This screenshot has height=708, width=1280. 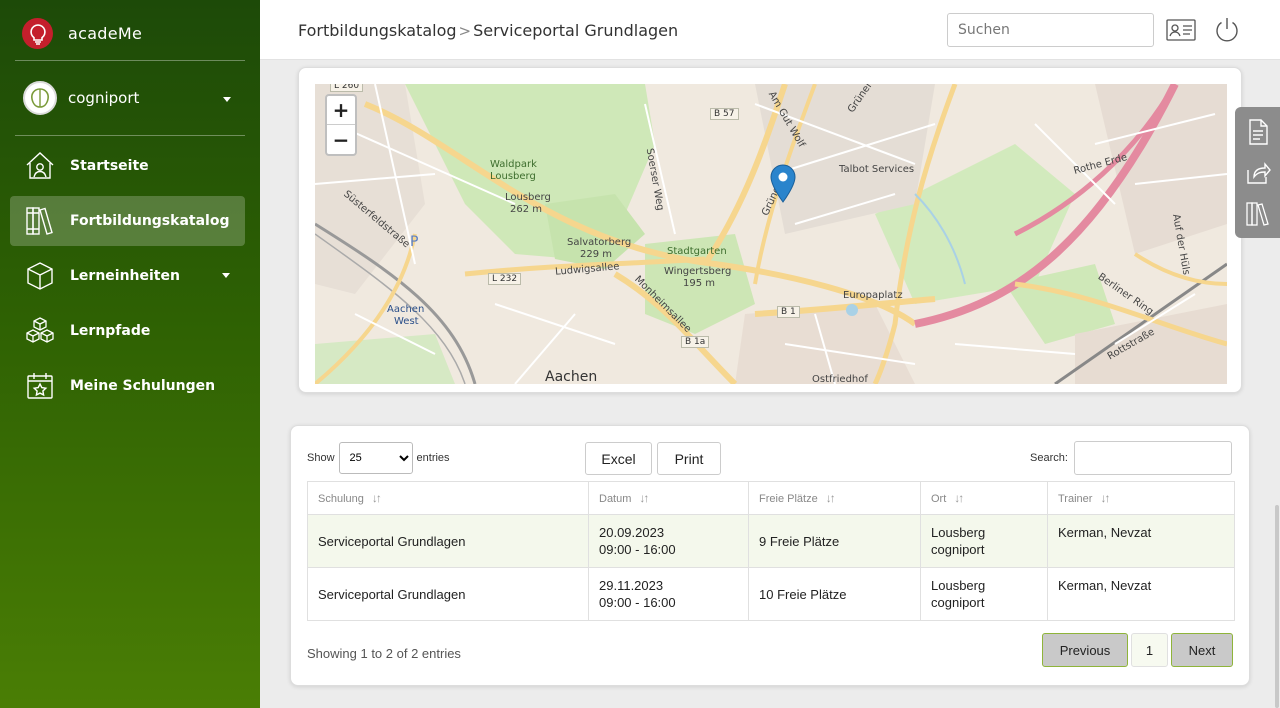 What do you see at coordinates (631, 585) in the screenshot?
I see `cell-date: 29.11.2023` at bounding box center [631, 585].